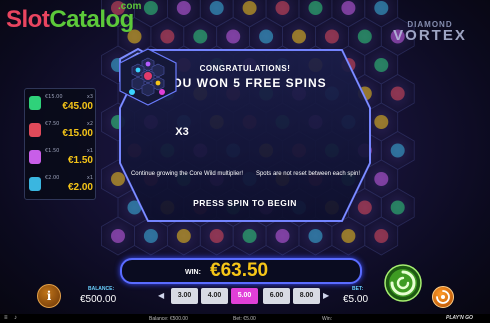 Image resolution: width=490 pixels, height=323 pixels. What do you see at coordinates (356, 299) in the screenshot?
I see `bet-value: €5.00` at bounding box center [356, 299].